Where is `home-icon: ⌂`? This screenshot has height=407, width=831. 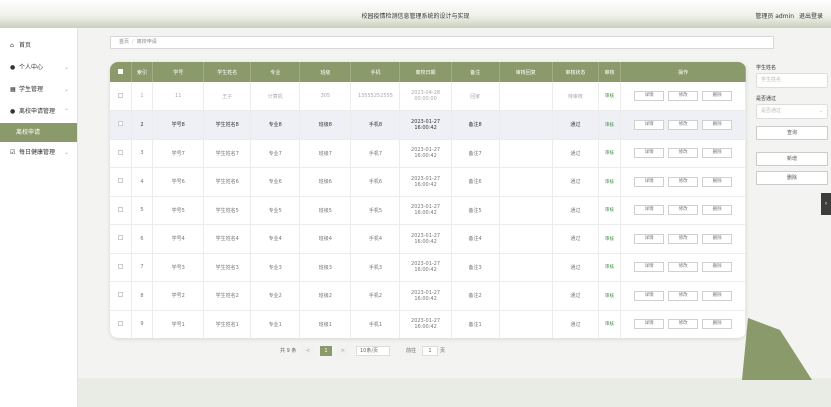 home-icon: ⌂ is located at coordinates (12, 45).